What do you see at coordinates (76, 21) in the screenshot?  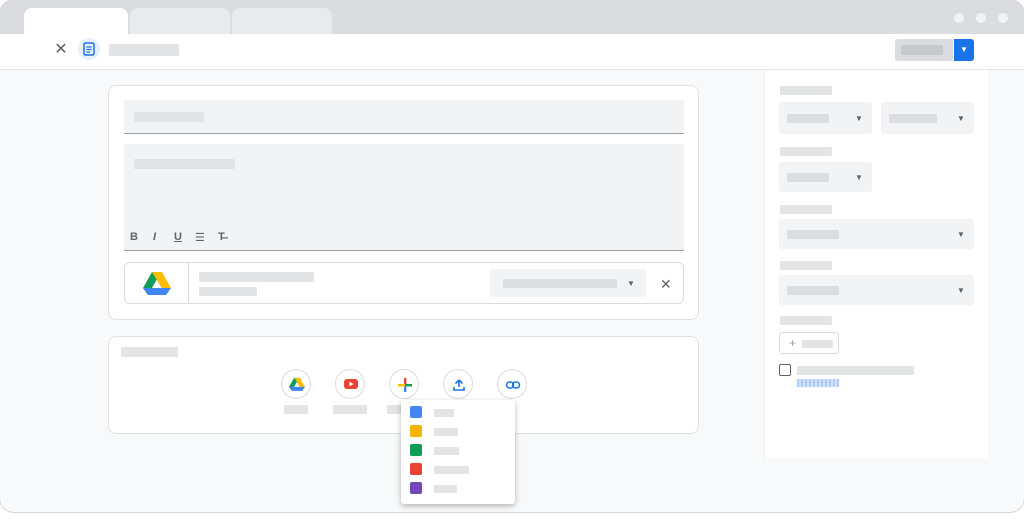 I see `browser-tab-active` at bounding box center [76, 21].